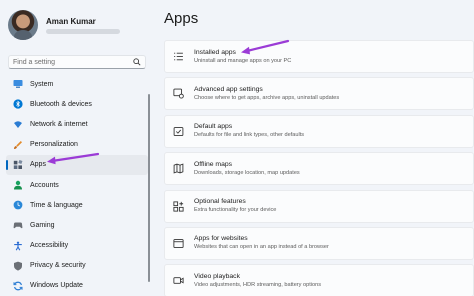 This screenshot has height=296, width=474. Describe the element at coordinates (59, 124) in the screenshot. I see `sidebar-item-label: Network & internet` at that location.